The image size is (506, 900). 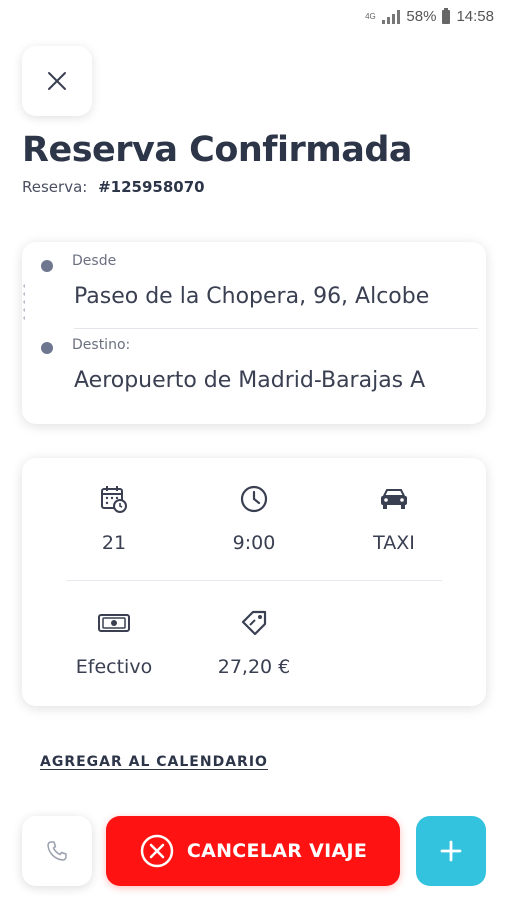 I want to click on phone-icon, so click(x=57, y=851).